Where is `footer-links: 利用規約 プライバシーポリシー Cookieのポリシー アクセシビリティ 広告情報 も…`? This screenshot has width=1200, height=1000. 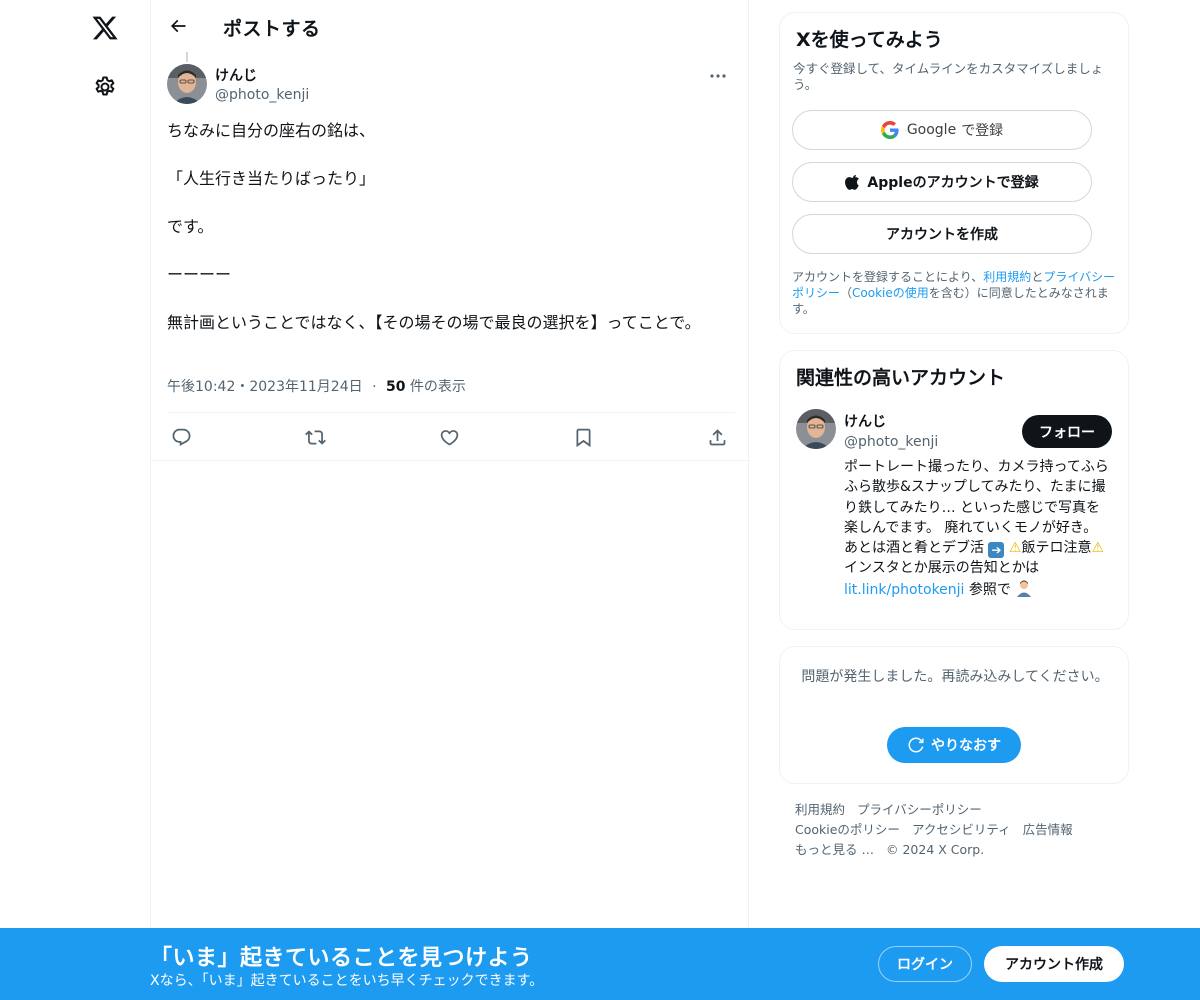
footer-links: 利用規約 プライバシーポリシー Cookieのポリシー アクセシビリティ 広告情報 も… is located at coordinates (955, 830).